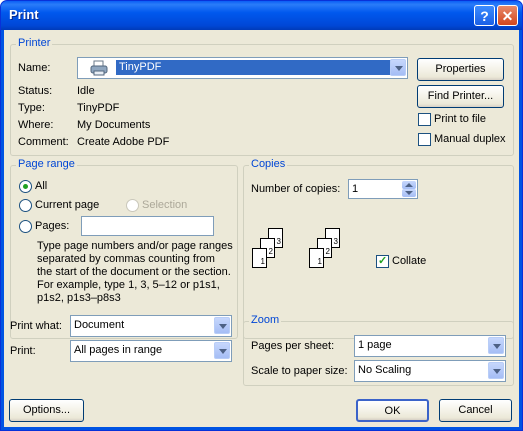 This screenshot has width=523, height=431. I want to click on scale-to-paper-label: Scale to paper size:, so click(299, 371).